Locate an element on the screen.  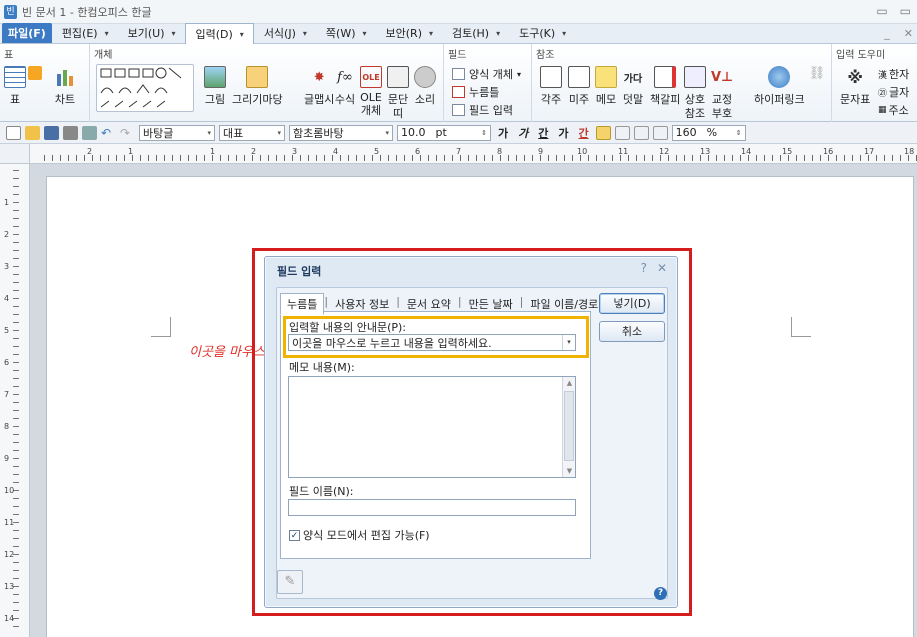
cross-ref-button: 상호 참조 is located at coordinates (695, 93).